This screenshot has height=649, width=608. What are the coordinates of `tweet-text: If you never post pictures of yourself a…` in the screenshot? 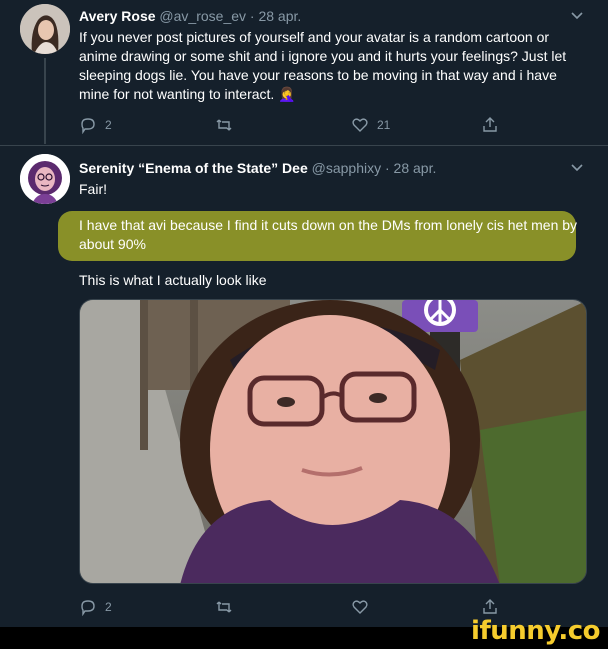 It's located at (323, 65).